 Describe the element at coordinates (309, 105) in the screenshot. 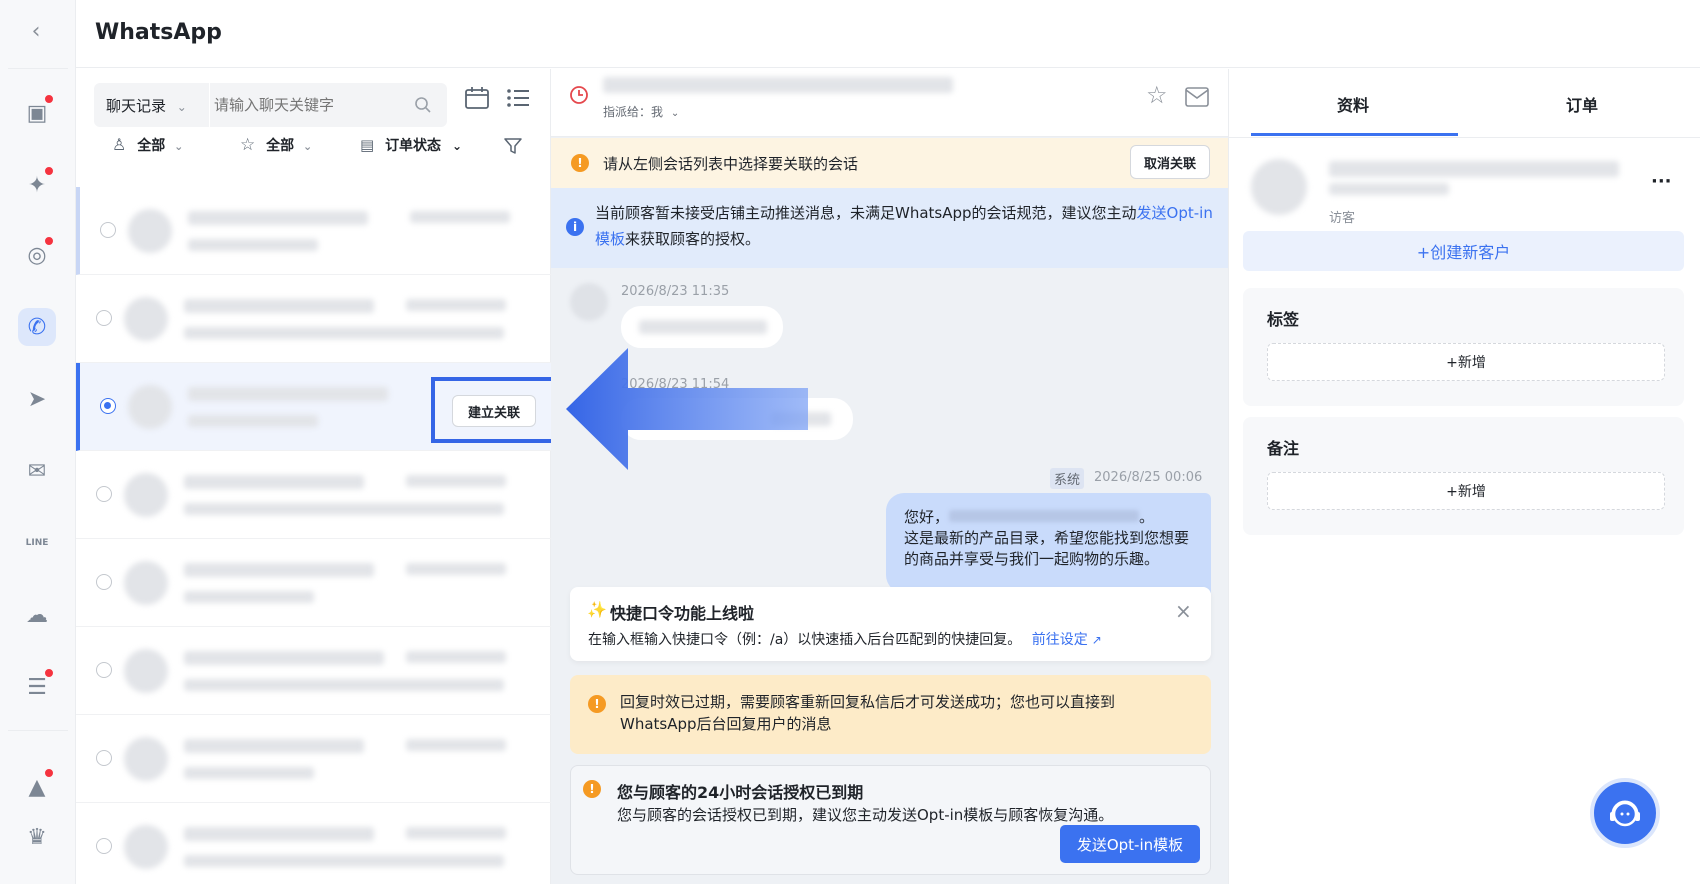

I see `chat-keyword-search-input` at that location.